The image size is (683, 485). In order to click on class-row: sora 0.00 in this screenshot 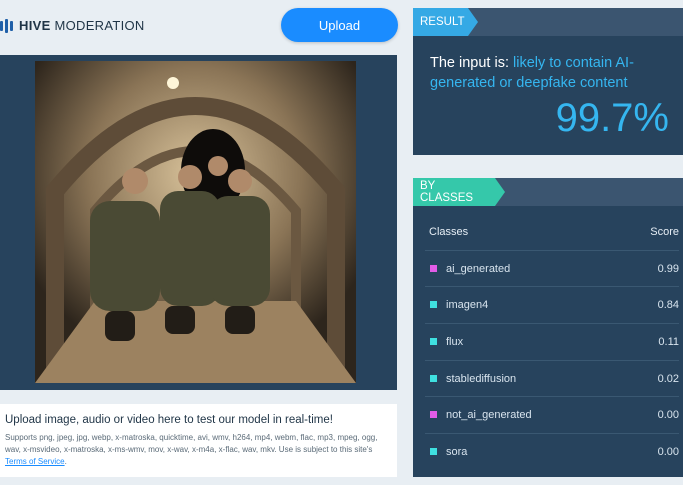, I will do `click(552, 451)`.